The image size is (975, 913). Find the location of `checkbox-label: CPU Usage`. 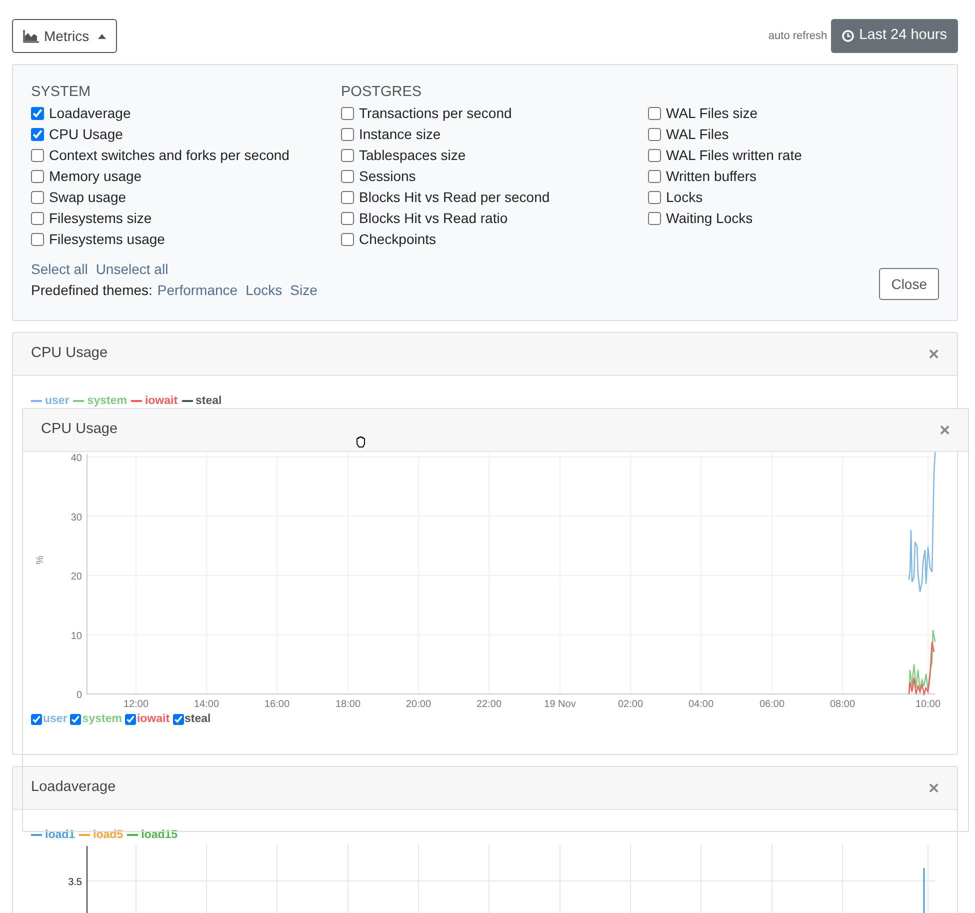

checkbox-label: CPU Usage is located at coordinates (86, 134).